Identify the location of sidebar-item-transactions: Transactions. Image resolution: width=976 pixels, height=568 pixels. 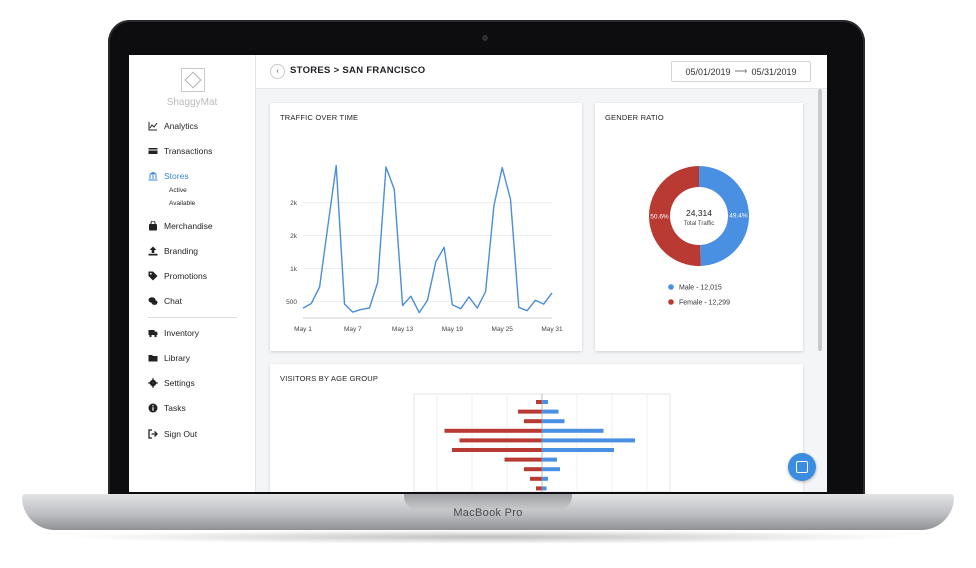
(180, 151).